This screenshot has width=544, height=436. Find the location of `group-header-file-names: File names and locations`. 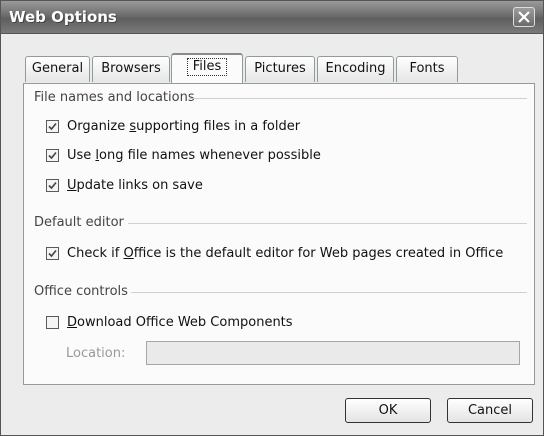

group-header-file-names: File names and locations is located at coordinates (114, 97).